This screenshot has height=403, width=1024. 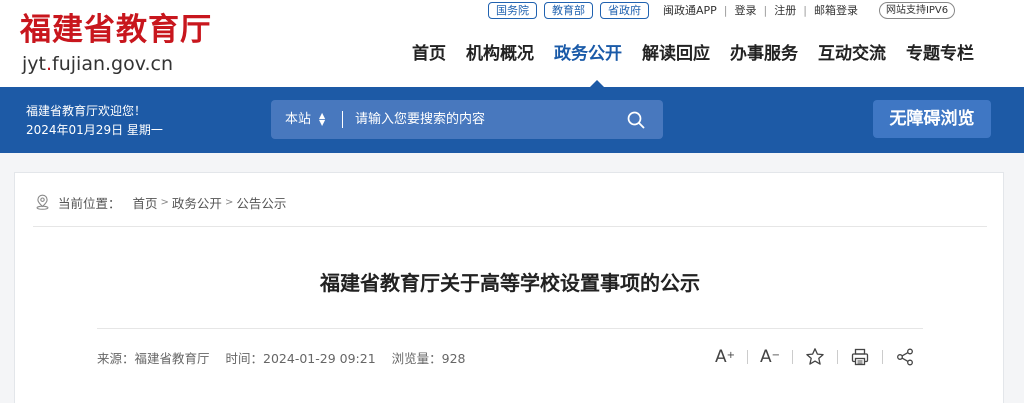 I want to click on font-increase-glyph: A, so click(x=721, y=357).